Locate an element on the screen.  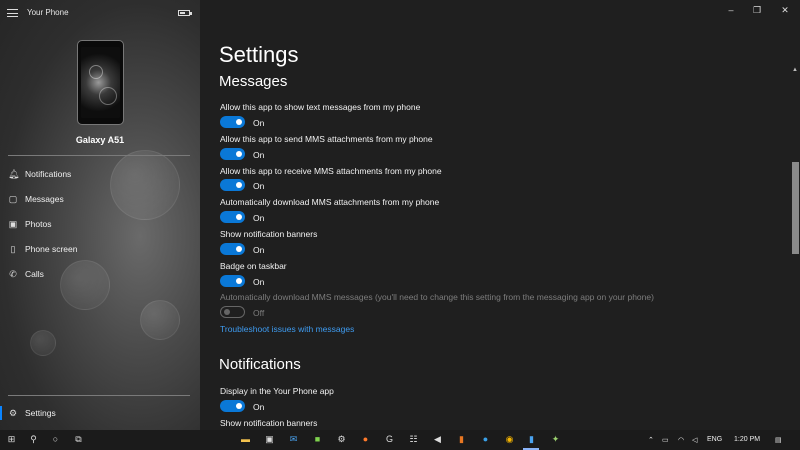
setting-label: Badge on taskbar is located at coordinates (253, 266).